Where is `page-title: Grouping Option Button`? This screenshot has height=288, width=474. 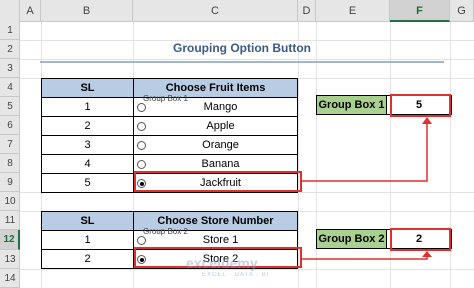
page-title: Grouping Option Button is located at coordinates (242, 48).